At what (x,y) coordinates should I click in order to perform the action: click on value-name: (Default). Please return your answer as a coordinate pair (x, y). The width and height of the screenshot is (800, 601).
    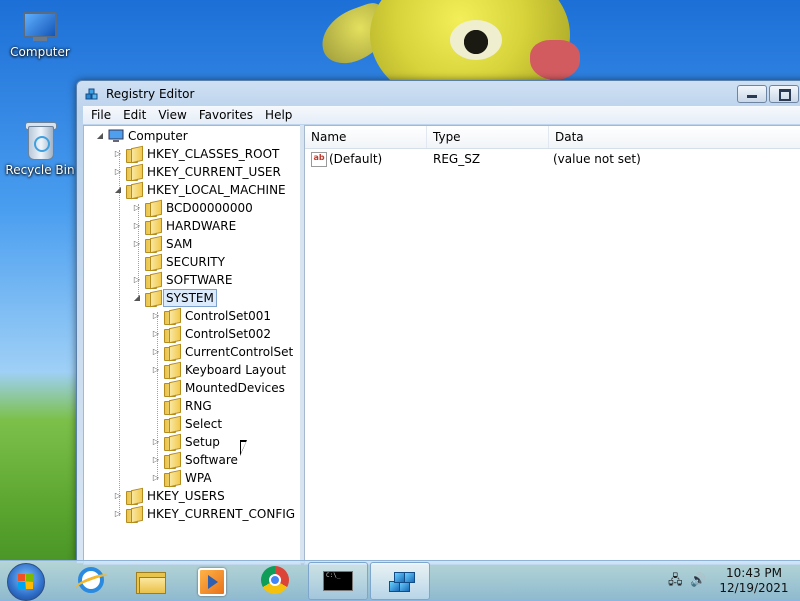
    Looking at the image, I should click on (356, 159).